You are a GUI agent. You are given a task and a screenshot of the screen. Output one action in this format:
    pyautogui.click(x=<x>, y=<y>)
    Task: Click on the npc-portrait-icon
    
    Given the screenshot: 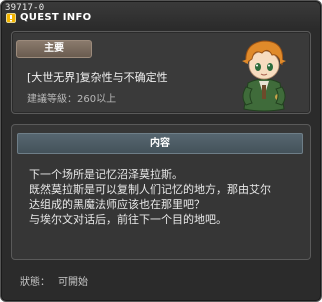 What is the action you would take?
    pyautogui.click(x=264, y=76)
    